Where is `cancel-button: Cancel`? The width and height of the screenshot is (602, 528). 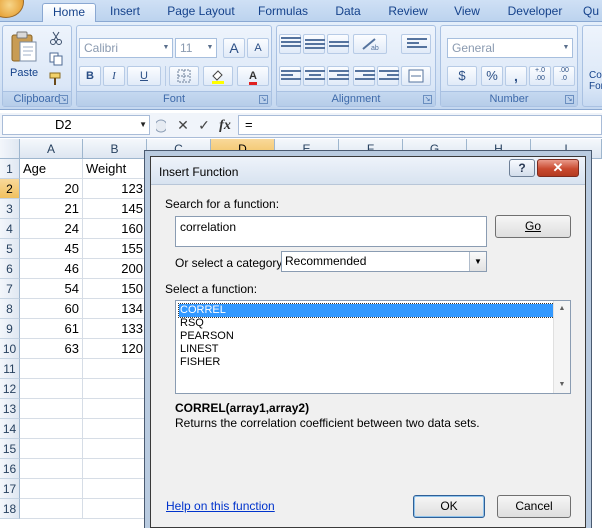 cancel-button: Cancel is located at coordinates (534, 506).